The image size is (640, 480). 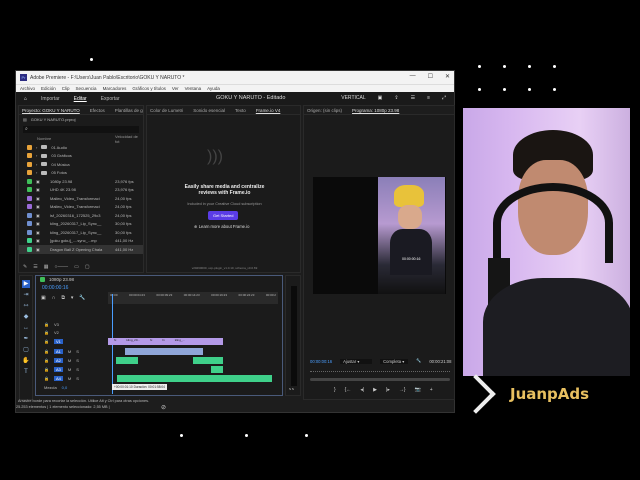 I want to click on nav-exportar: Exportar, so click(x=110, y=99).